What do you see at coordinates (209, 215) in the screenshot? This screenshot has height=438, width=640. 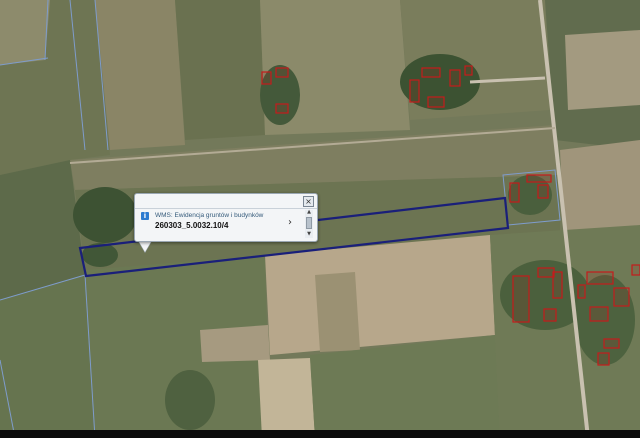 I see `layer-name: WMS: Ewidencja gruntów i budynków` at bounding box center [209, 215].